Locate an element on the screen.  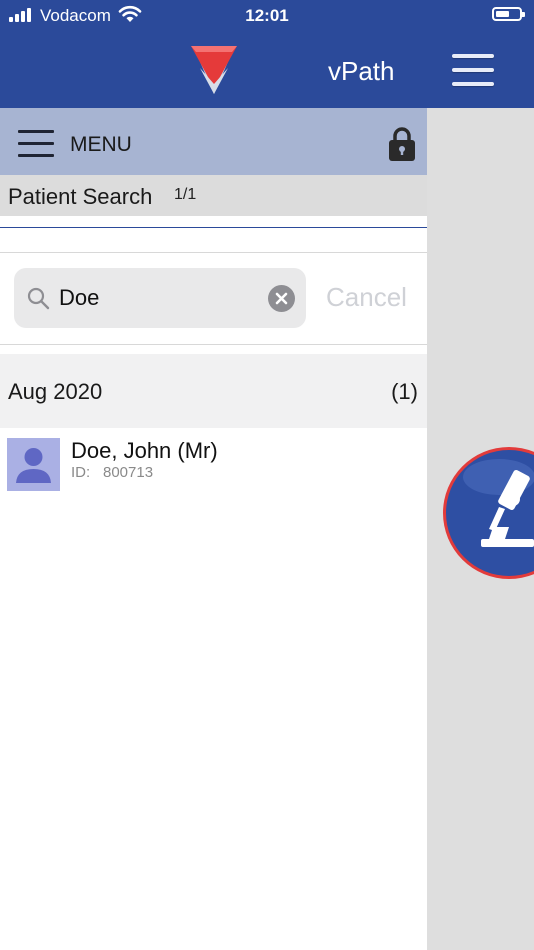
person-avatar-icon is located at coordinates (33, 464).